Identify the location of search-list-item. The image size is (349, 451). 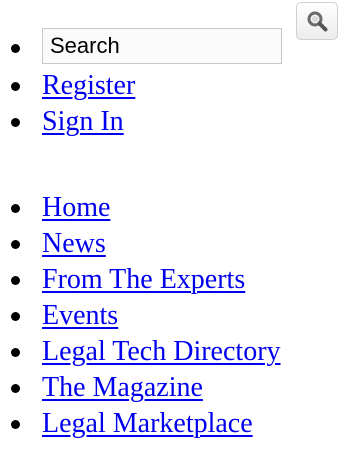
(174, 35).